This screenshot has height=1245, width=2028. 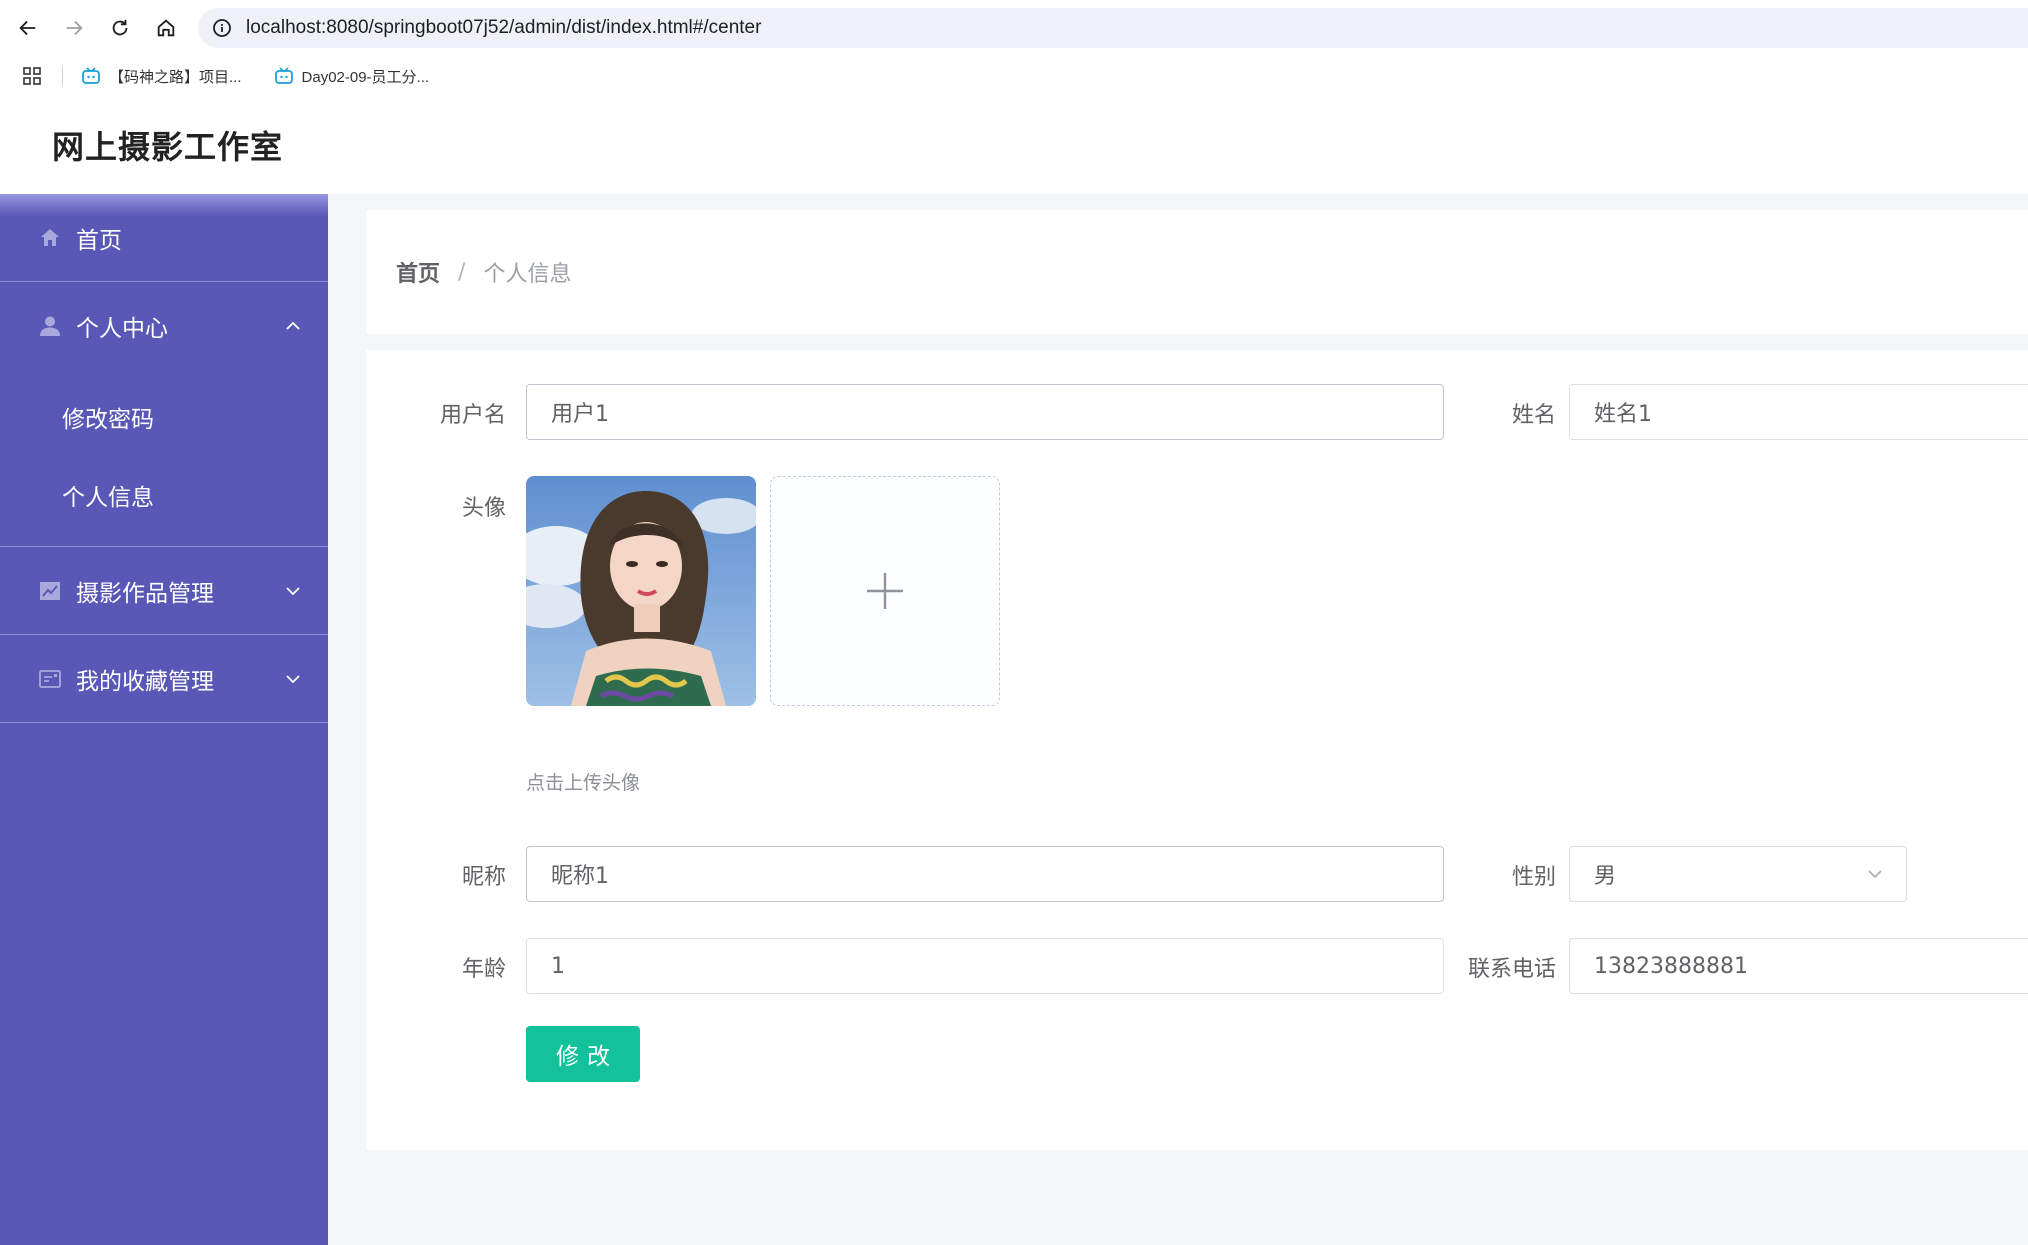 I want to click on home-icon, so click(x=50, y=238).